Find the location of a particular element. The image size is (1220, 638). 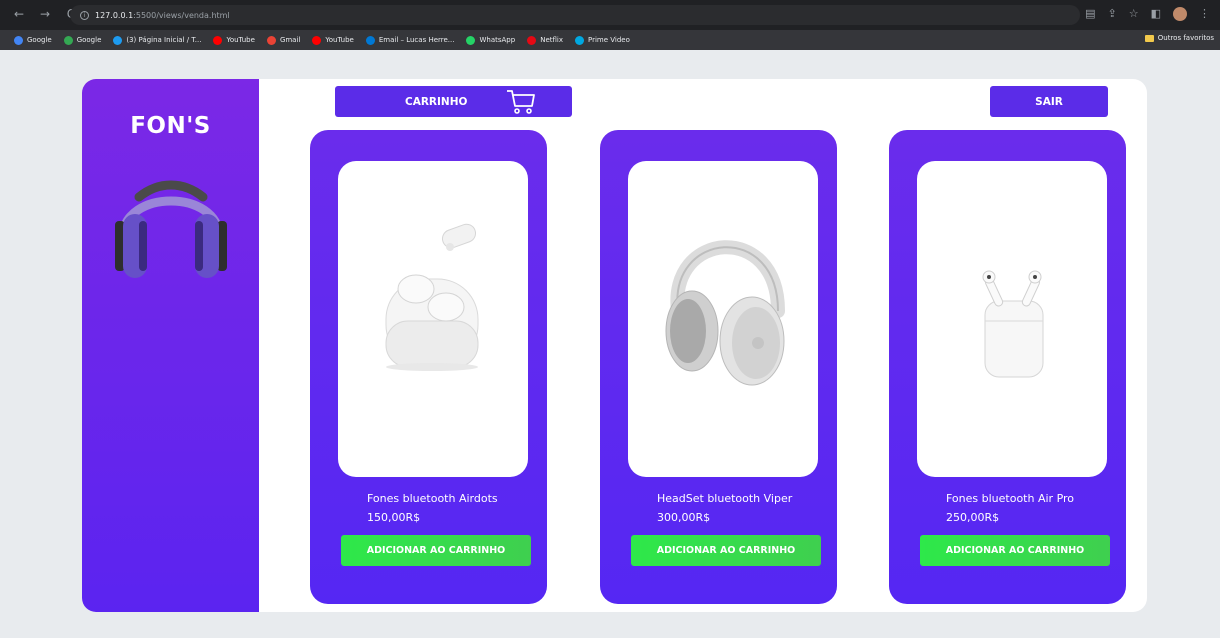

browser-nav: ← → C is located at coordinates (45, 14).